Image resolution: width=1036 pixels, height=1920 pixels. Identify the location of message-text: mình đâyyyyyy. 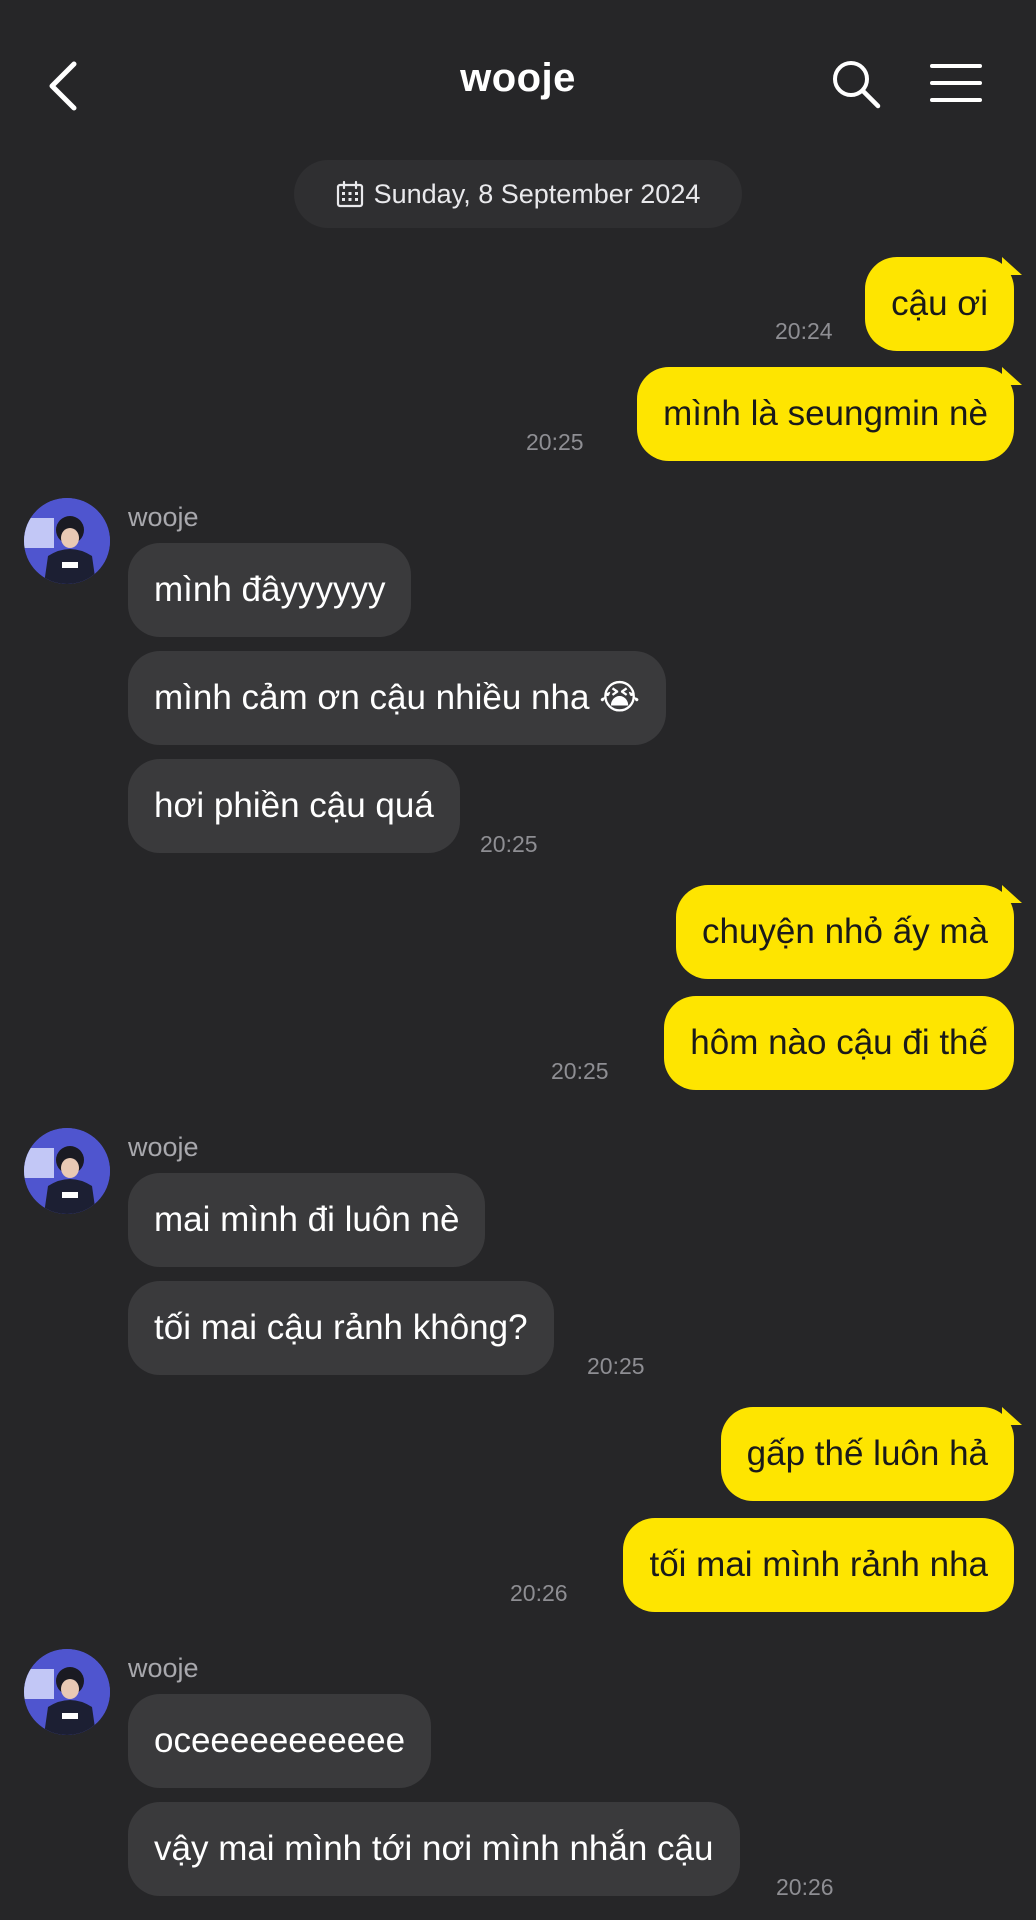
(270, 589).